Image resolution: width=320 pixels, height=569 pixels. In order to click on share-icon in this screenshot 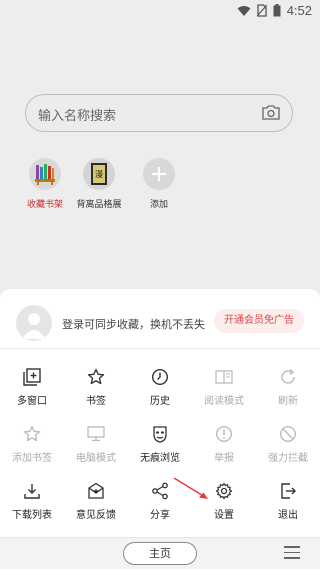, I will do `click(160, 491)`.